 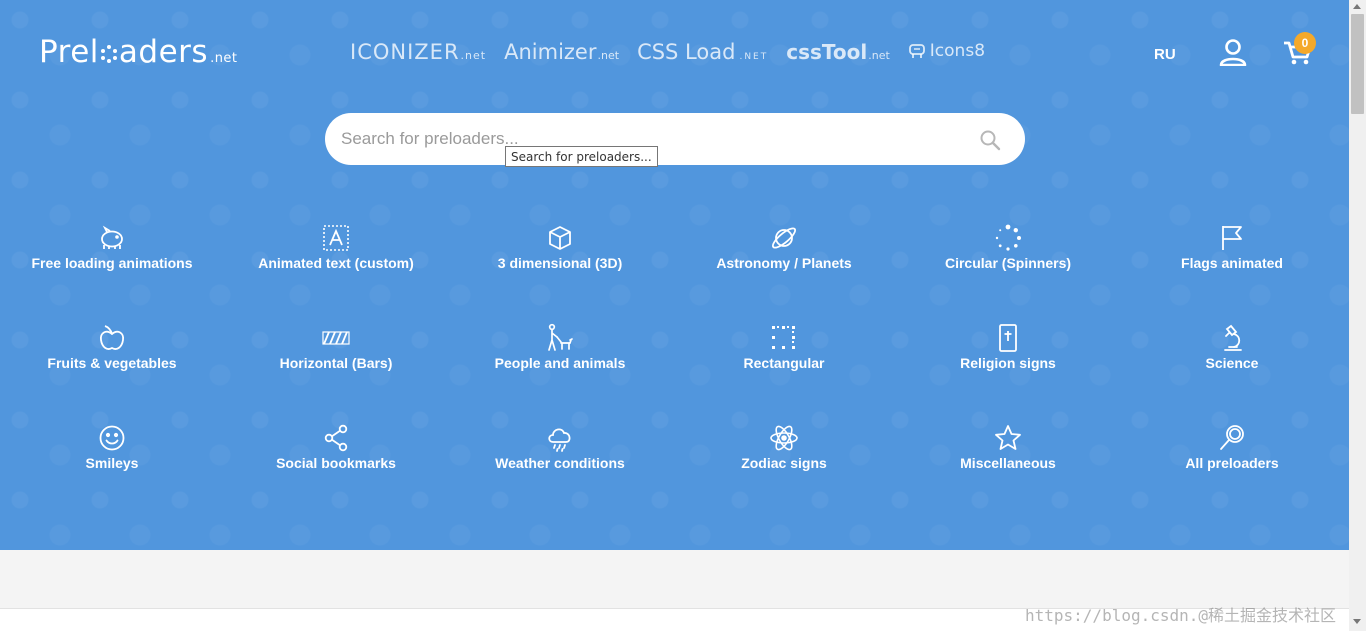 I want to click on cart-count-badge: 0, so click(x=1305, y=43).